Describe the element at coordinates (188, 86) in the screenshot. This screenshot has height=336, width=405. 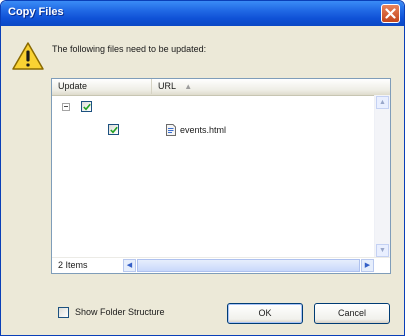
I see `sort-ascending-icon: ▲` at that location.